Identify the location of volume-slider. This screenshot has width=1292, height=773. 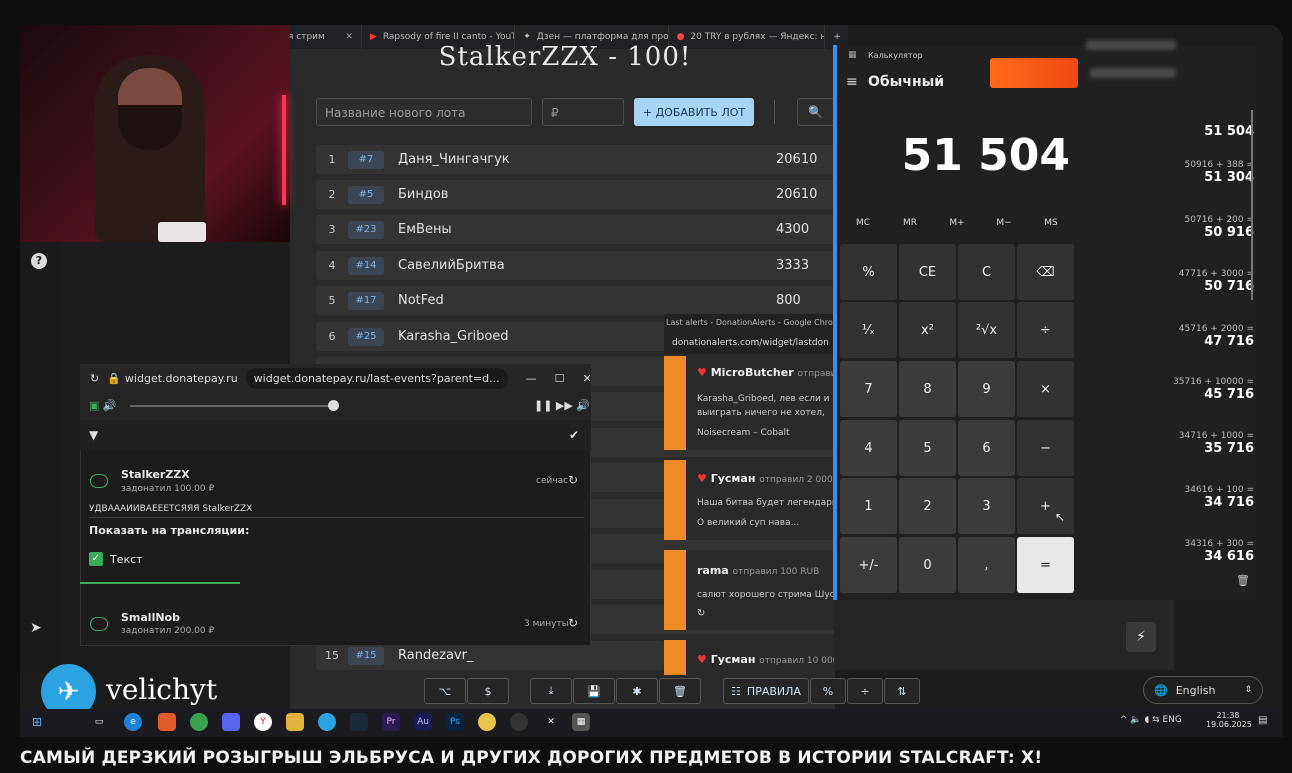
(230, 406).